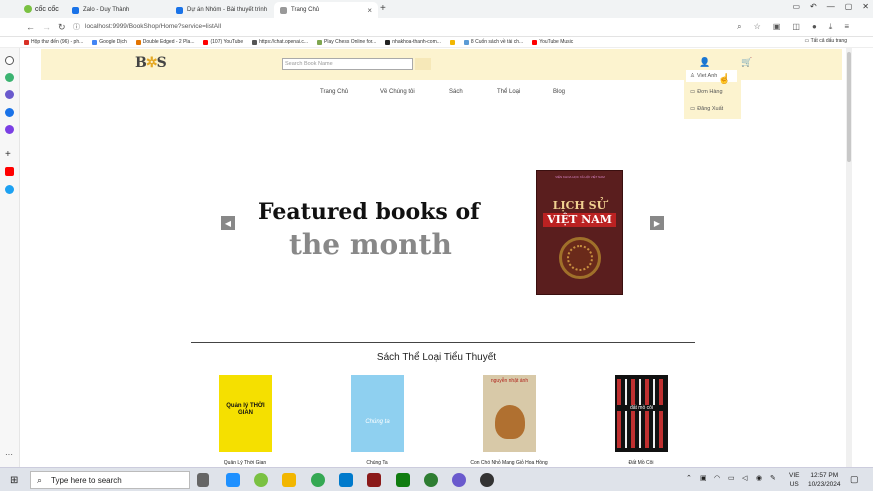 The height and width of the screenshot is (491, 873). Describe the element at coordinates (509, 413) in the screenshot. I see `book-cover: nguyễn nhật ánh` at that location.